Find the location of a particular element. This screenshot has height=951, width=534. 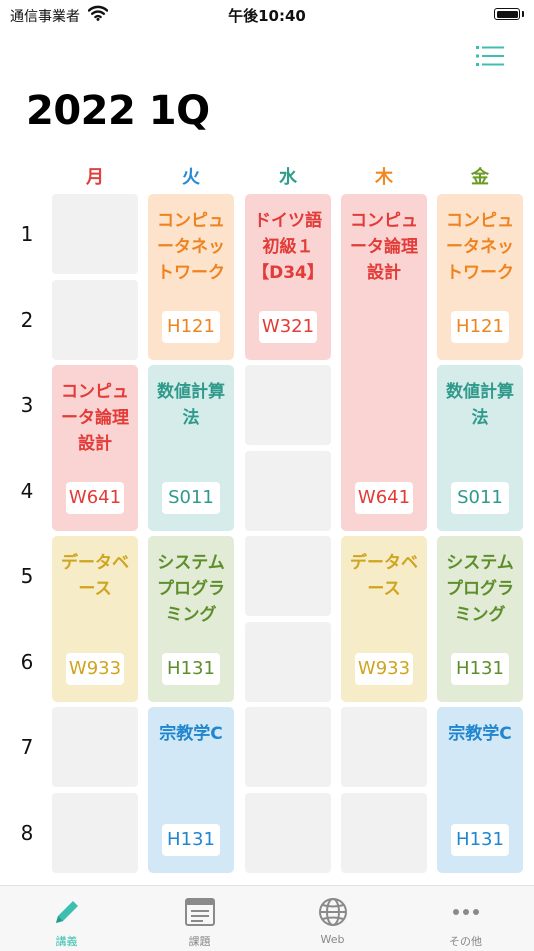

more-icon is located at coordinates (466, 912).